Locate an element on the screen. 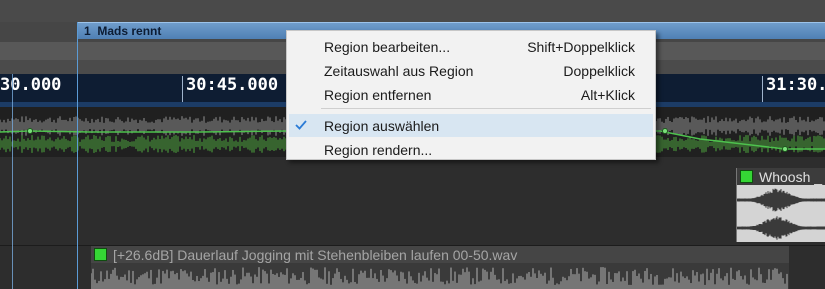 Image resolution: width=825 pixels, height=289 pixels. menu-item-label: Region entfernen is located at coordinates (378, 95).